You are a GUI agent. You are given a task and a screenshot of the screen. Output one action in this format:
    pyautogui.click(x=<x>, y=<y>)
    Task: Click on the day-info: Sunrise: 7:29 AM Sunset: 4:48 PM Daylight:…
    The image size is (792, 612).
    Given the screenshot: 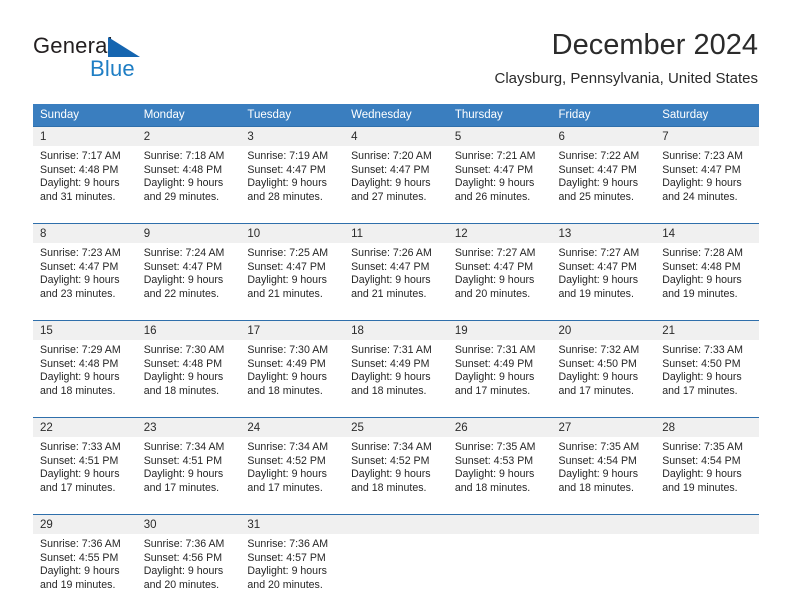 What is the action you would take?
    pyautogui.click(x=85, y=369)
    